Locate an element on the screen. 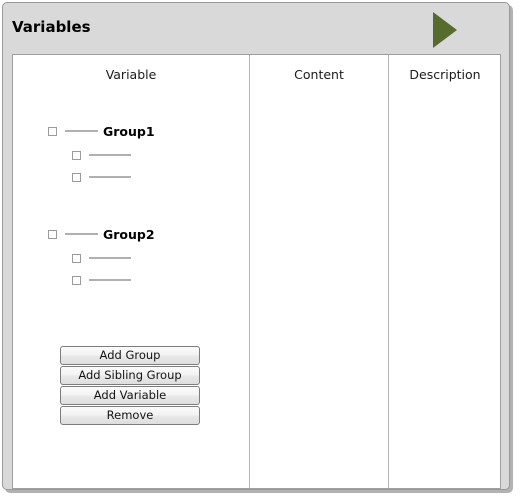  tree-row: Group1 is located at coordinates (101, 131).